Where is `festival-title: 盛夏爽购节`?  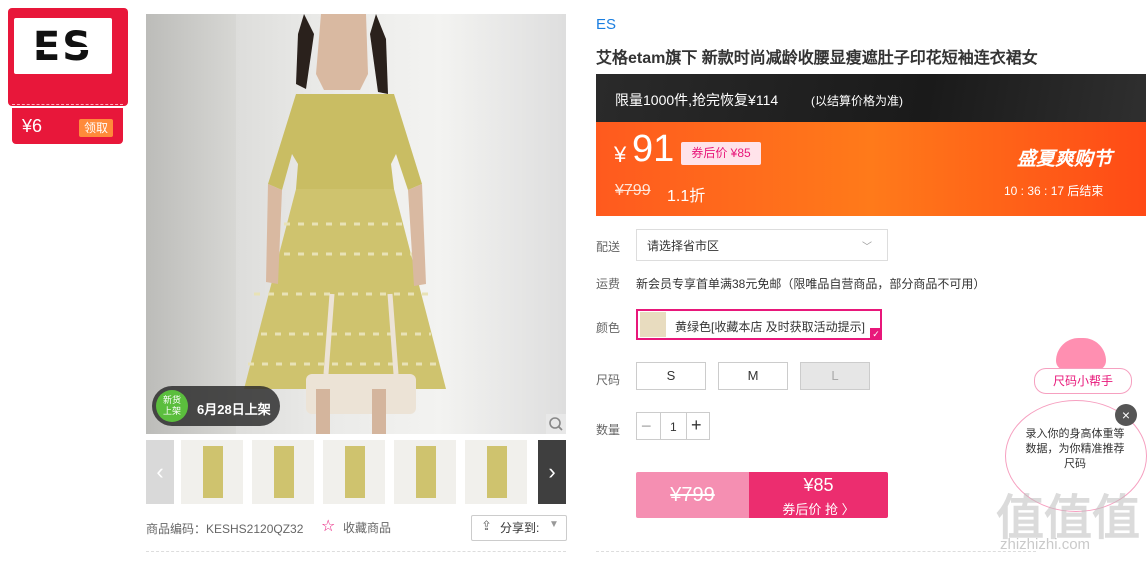
festival-title: 盛夏爽购节 is located at coordinates (1065, 159).